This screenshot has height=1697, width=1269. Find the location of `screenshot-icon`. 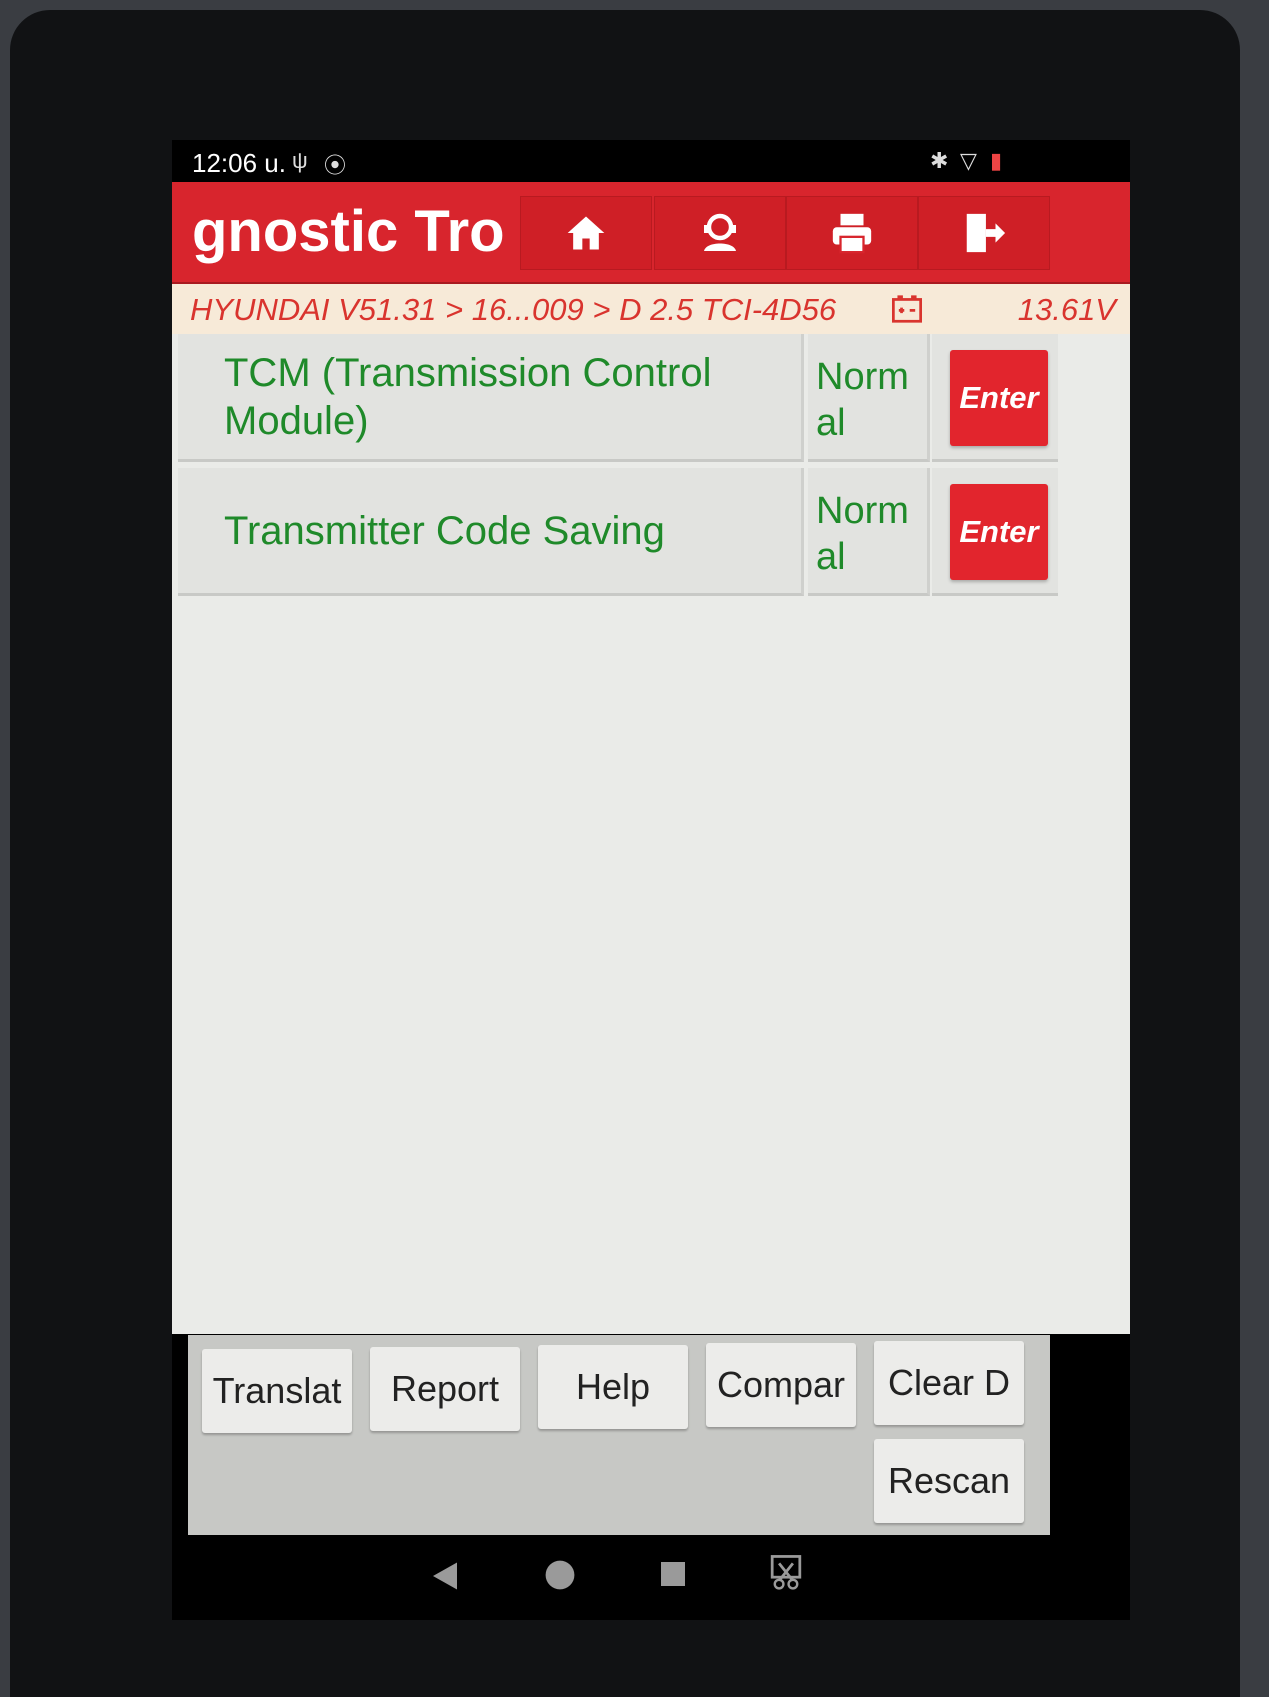

screenshot-icon is located at coordinates (786, 1572).